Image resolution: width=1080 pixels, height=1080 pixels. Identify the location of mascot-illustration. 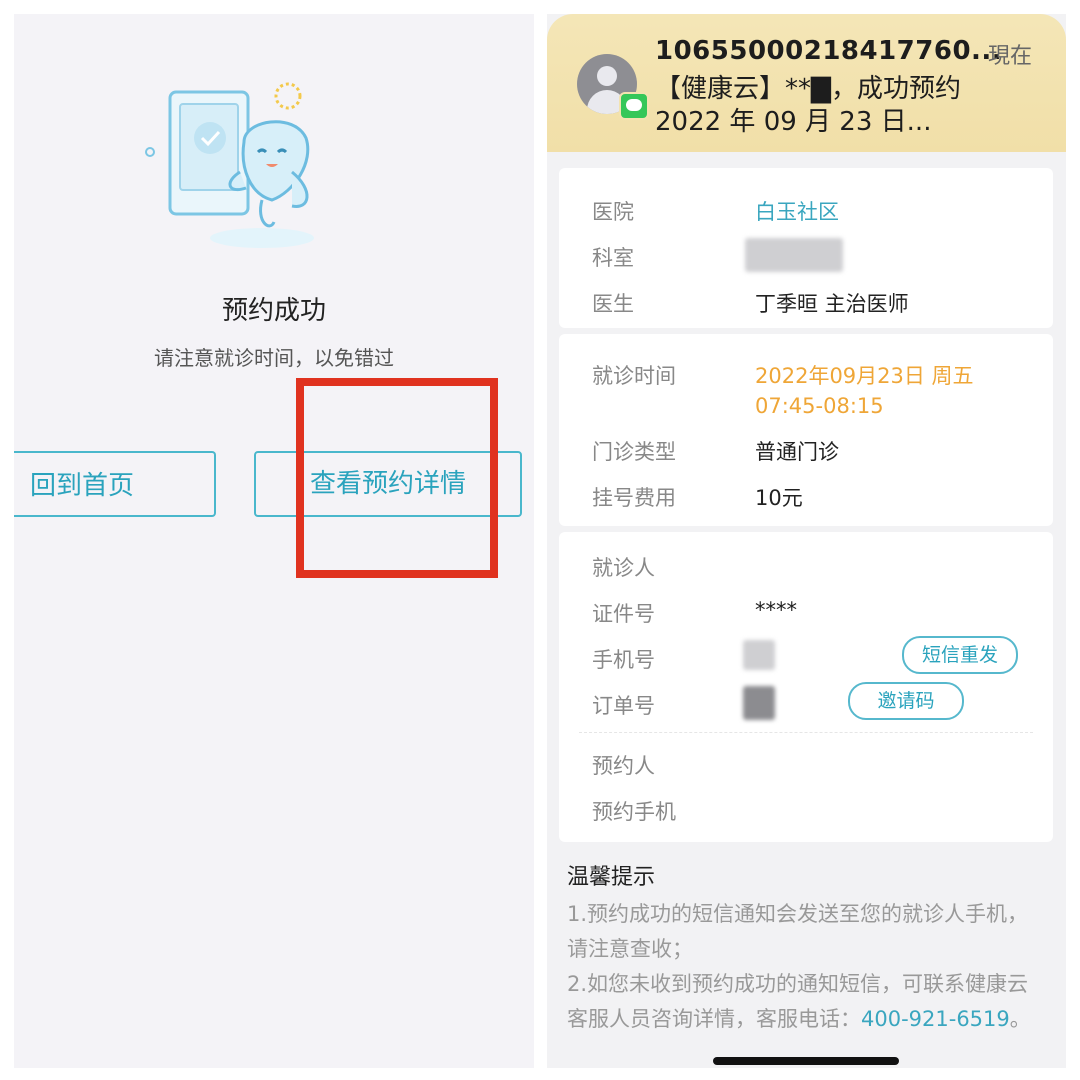
(229, 165).